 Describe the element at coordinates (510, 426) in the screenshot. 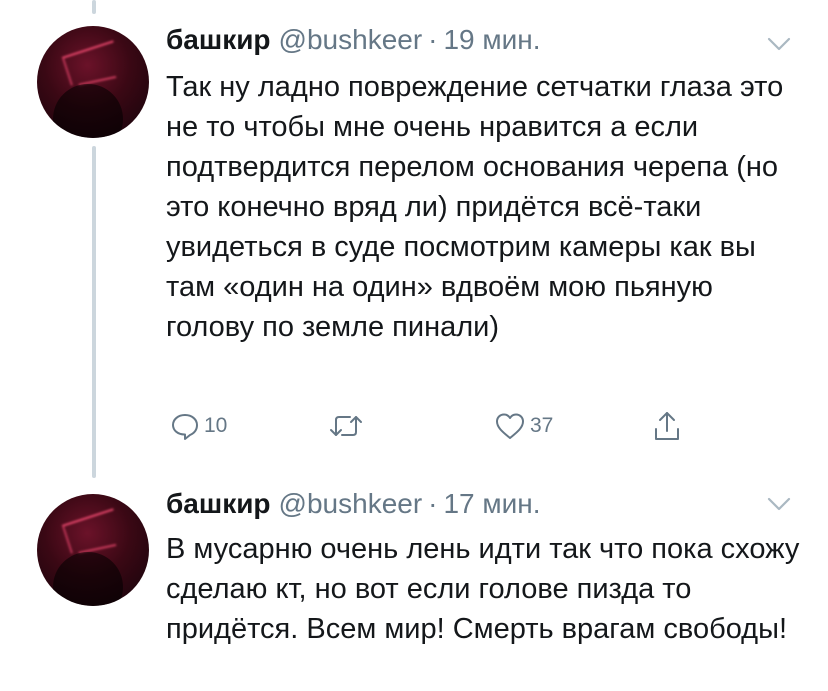

I see `like-icon` at that location.